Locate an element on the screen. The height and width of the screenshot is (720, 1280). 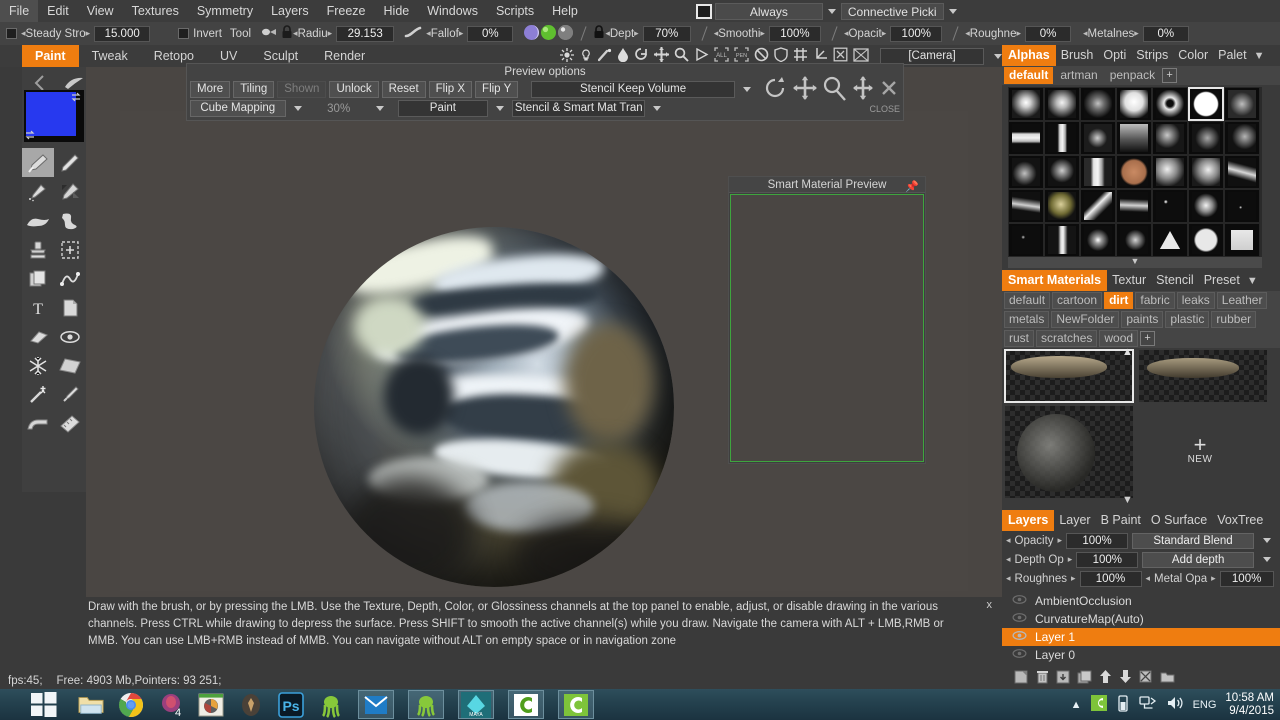
menu-item-windows: Windows is located at coordinates (452, 11).